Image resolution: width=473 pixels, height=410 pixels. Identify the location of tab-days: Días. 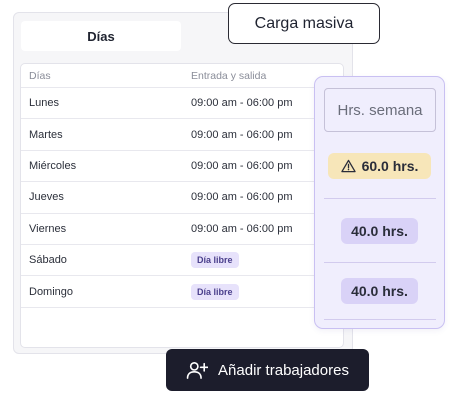
(101, 36).